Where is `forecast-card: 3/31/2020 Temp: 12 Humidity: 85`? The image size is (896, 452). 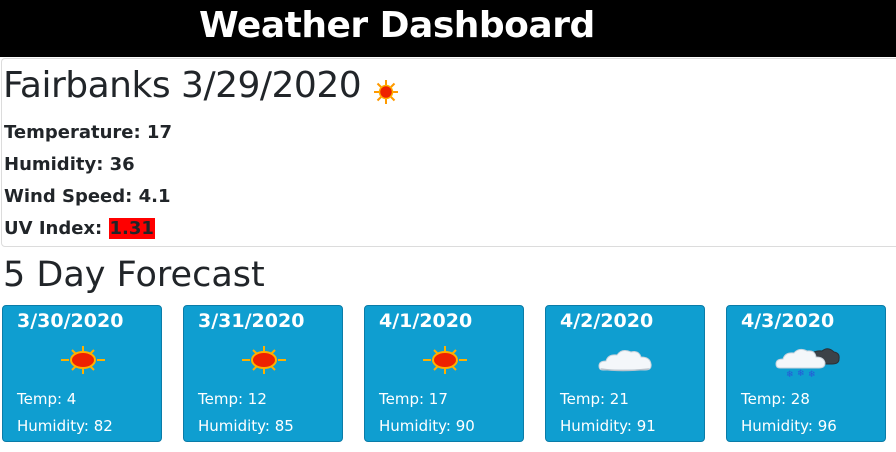
forecast-card: 3/31/2020 Temp: 12 Humidity: 85 is located at coordinates (263, 373).